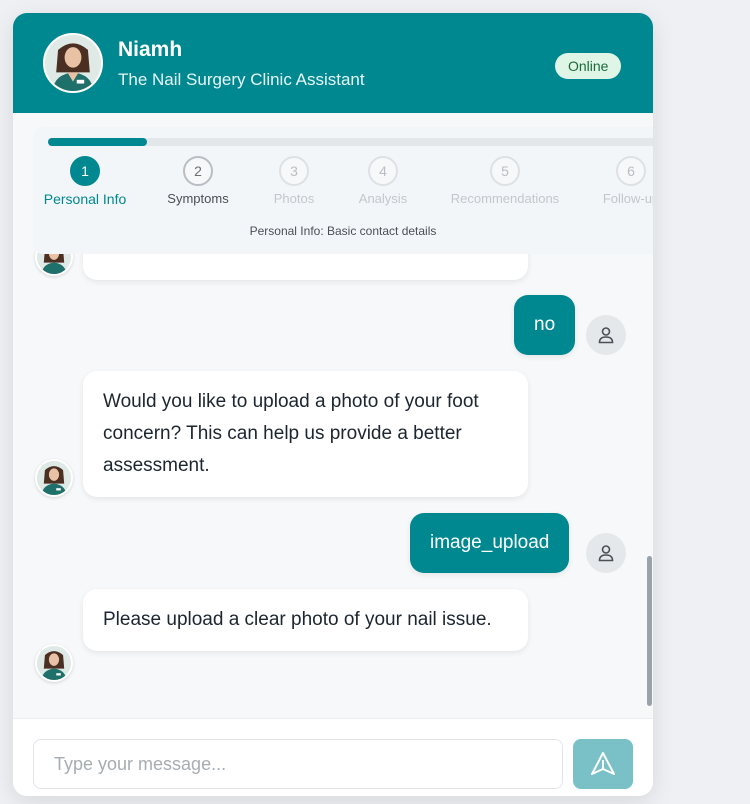  I want to click on send-button, so click(603, 764).